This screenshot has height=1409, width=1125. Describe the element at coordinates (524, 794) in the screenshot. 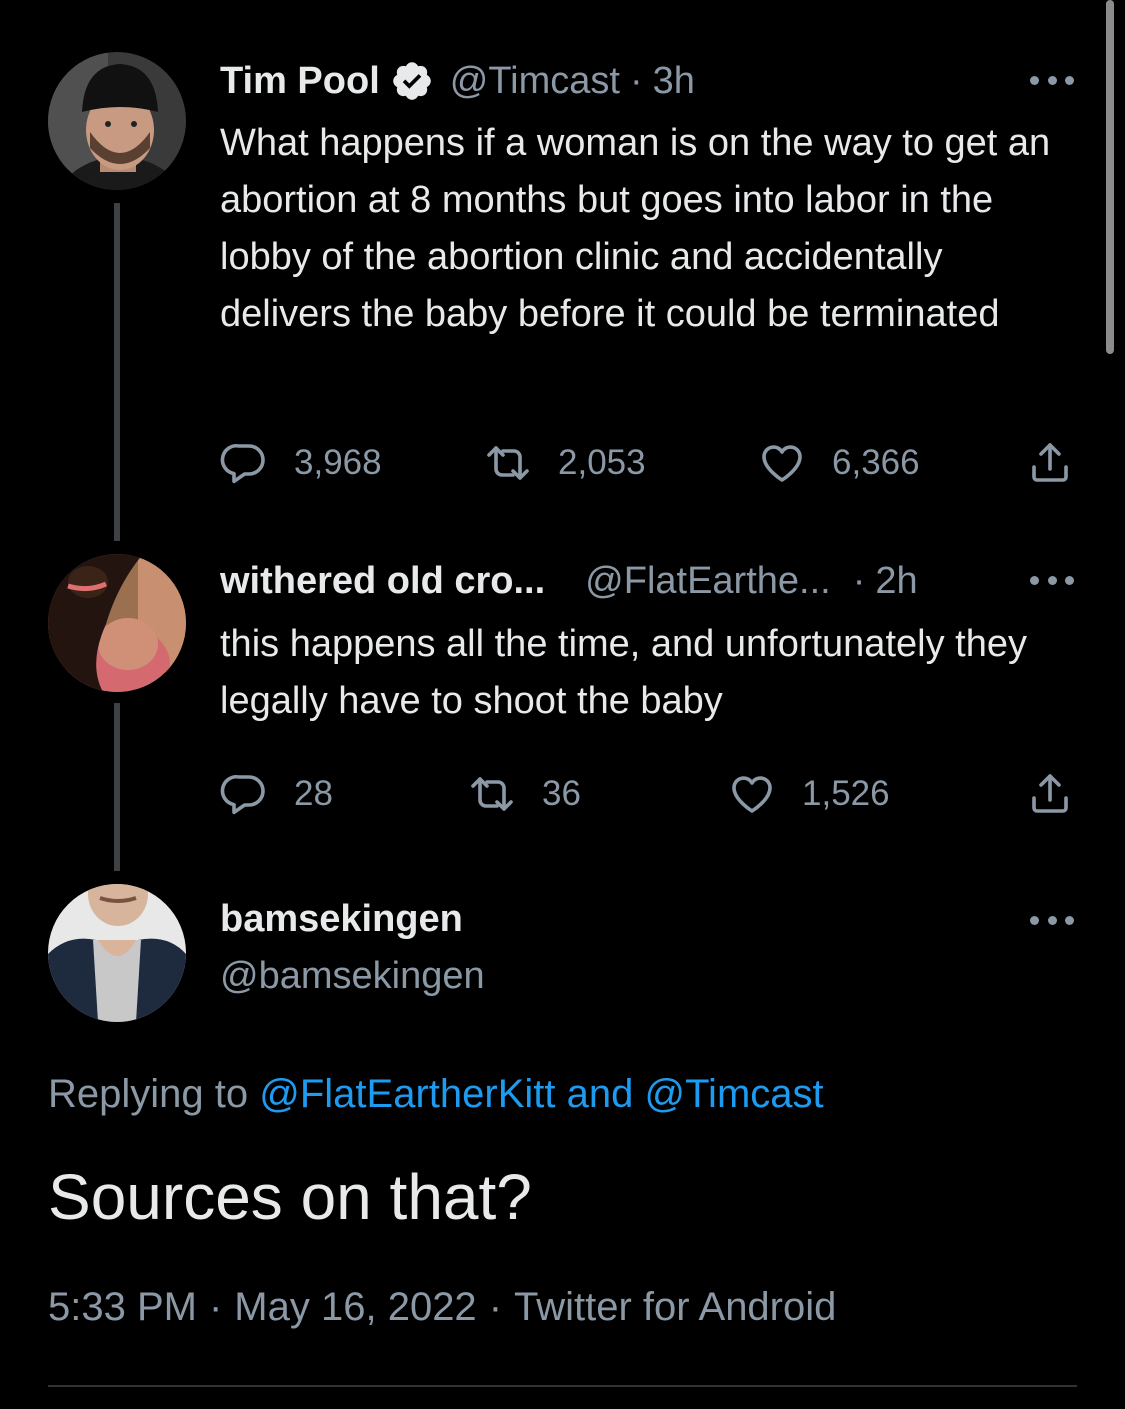

I see `retweet-button: 36` at that location.